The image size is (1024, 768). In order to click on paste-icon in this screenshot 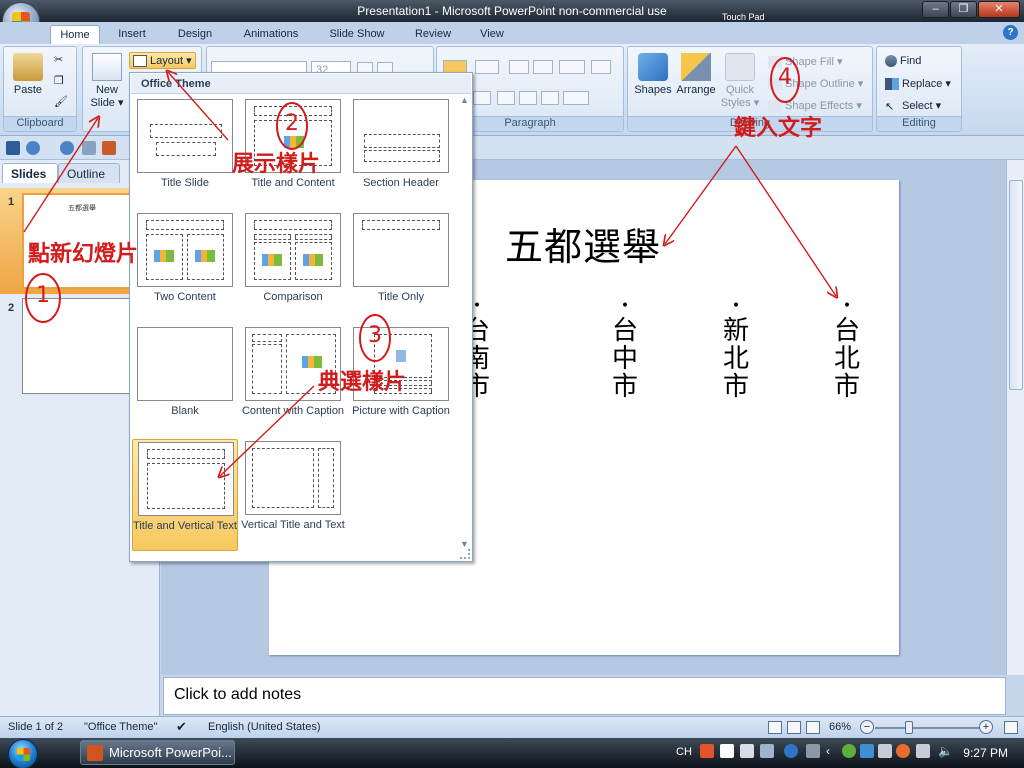, I will do `click(28, 67)`.